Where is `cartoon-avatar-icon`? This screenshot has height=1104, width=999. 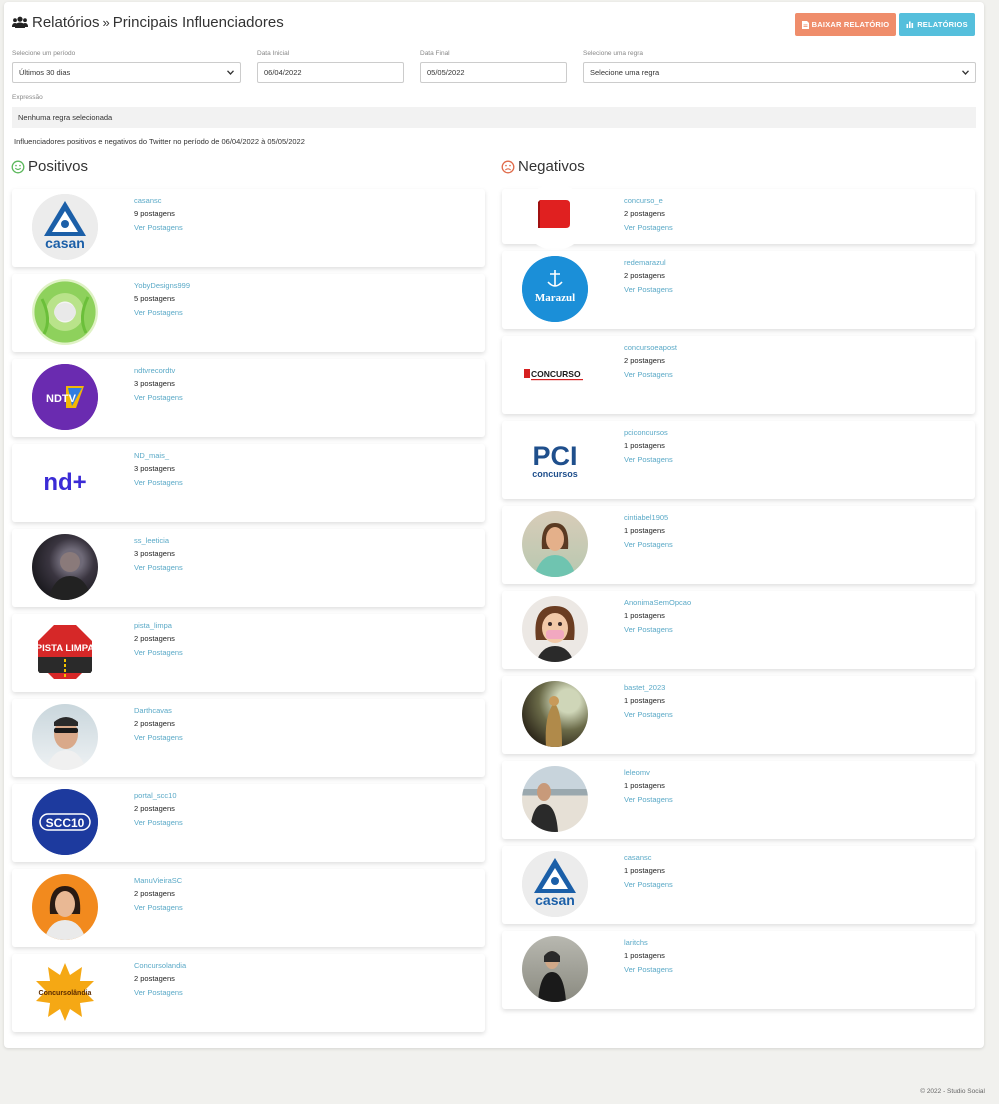 cartoon-avatar-icon is located at coordinates (555, 634).